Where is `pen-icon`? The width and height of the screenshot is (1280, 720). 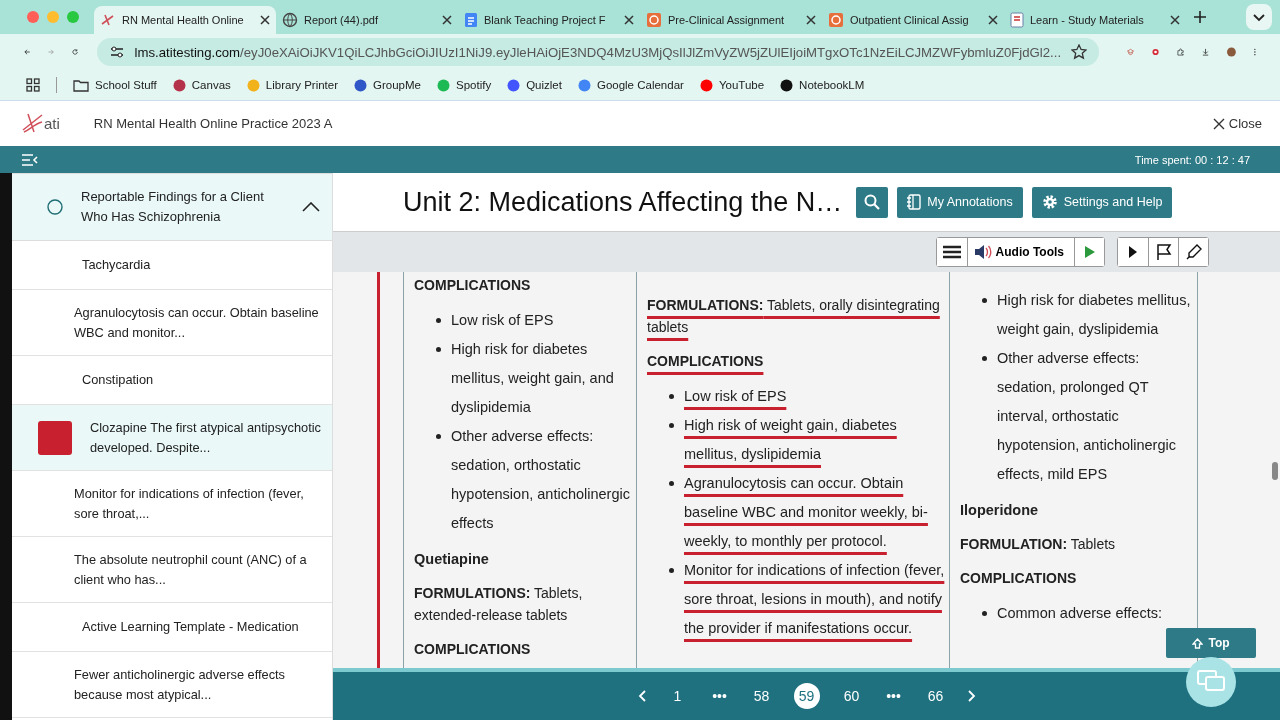
pen-icon is located at coordinates (1193, 252).